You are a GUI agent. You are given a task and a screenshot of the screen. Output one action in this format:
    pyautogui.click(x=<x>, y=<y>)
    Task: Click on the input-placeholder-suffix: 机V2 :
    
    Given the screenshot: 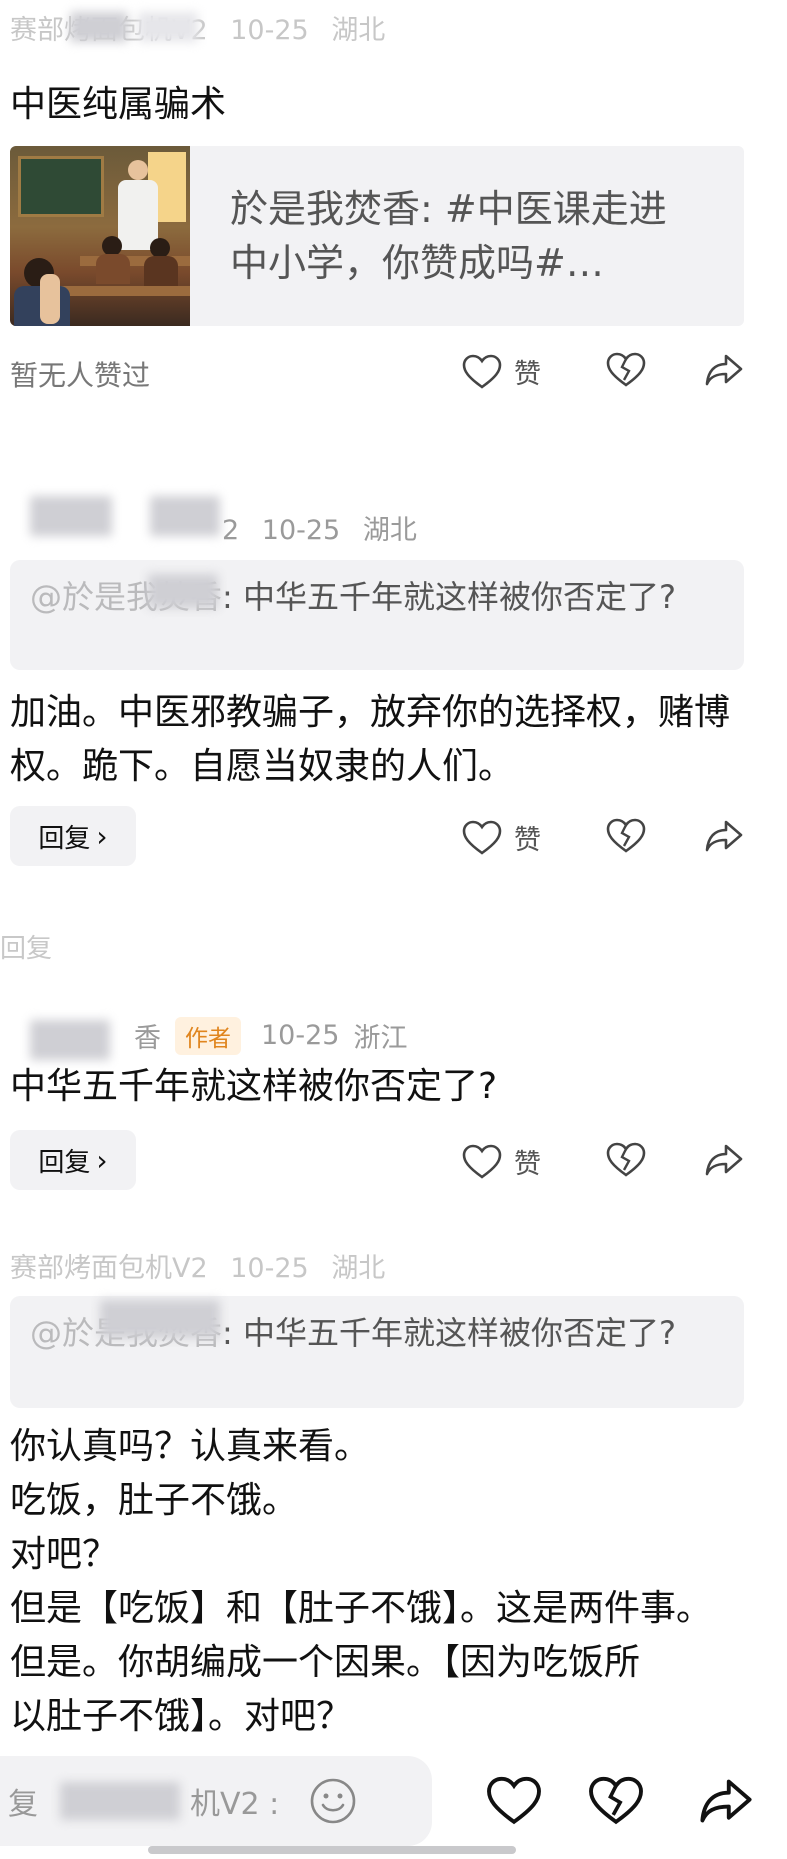 What is the action you would take?
    pyautogui.click(x=235, y=1804)
    